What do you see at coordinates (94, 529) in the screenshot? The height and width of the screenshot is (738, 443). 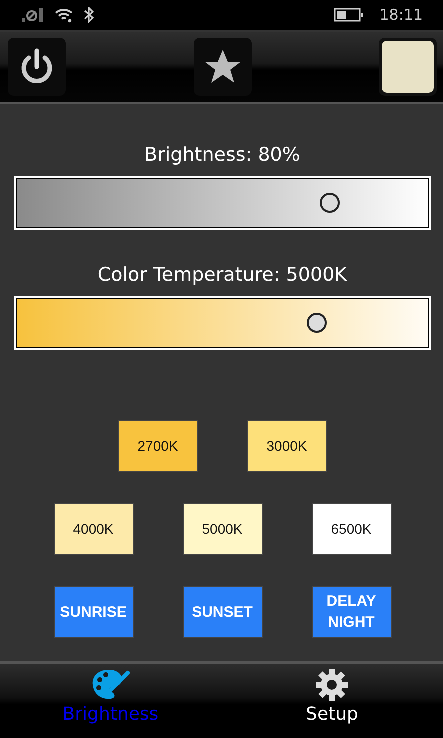 I see `temperature-preset-button: 4000K` at bounding box center [94, 529].